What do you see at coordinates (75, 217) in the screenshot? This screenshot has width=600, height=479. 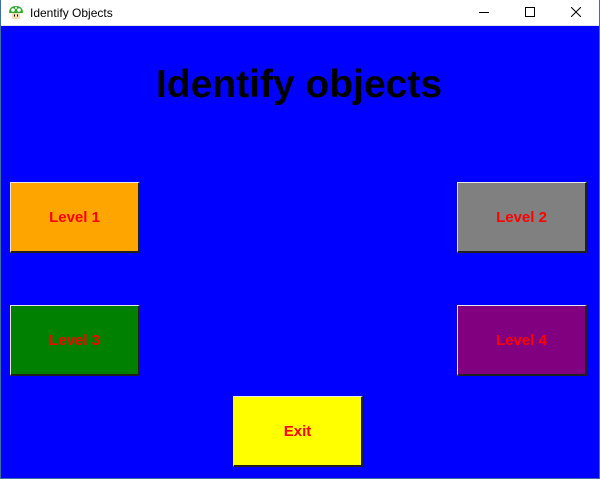 I see `level-1-button: Level 1` at bounding box center [75, 217].